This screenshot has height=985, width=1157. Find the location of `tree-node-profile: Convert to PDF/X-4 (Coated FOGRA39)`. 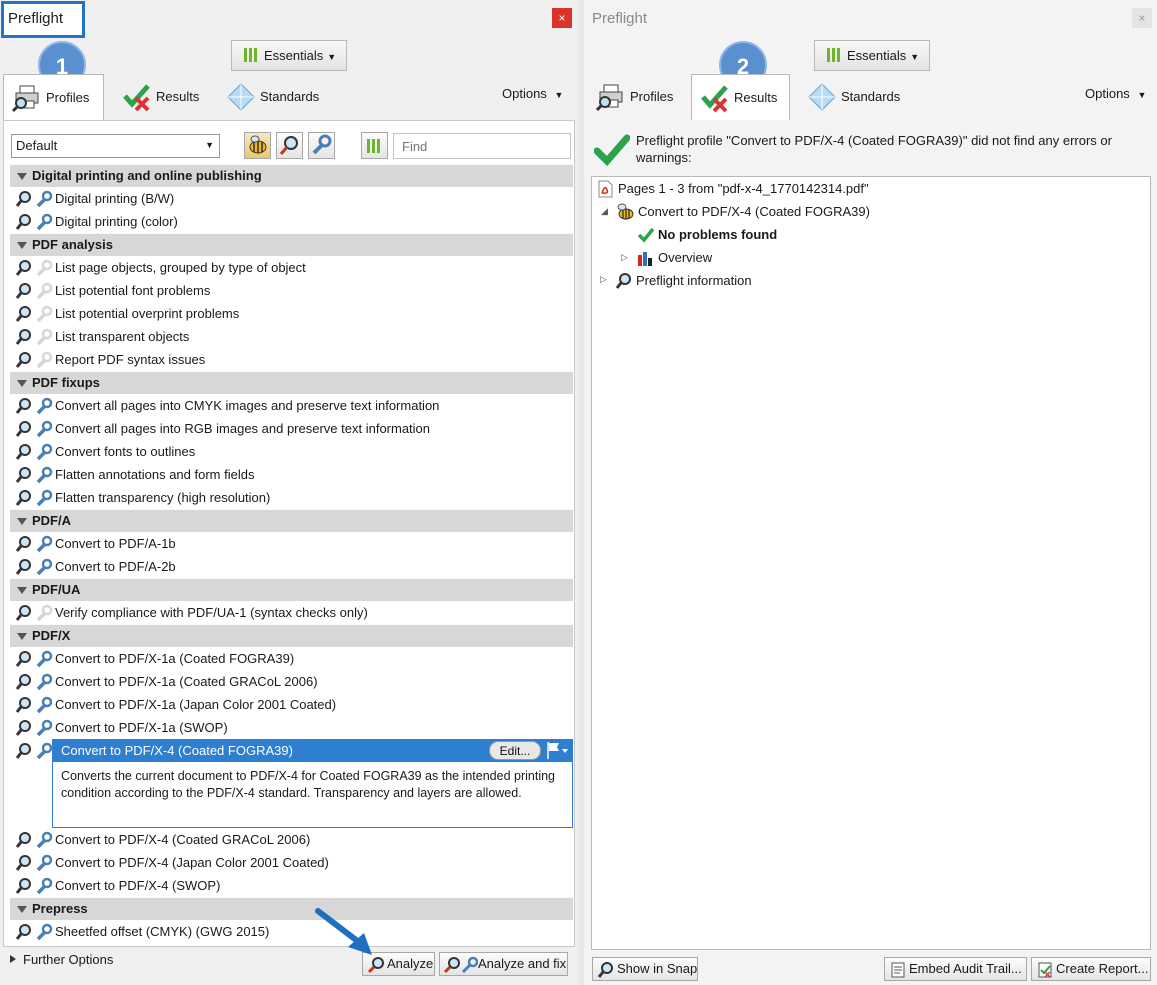

tree-node-profile: Convert to PDF/X-4 (Coated FOGRA39) is located at coordinates (742, 212).